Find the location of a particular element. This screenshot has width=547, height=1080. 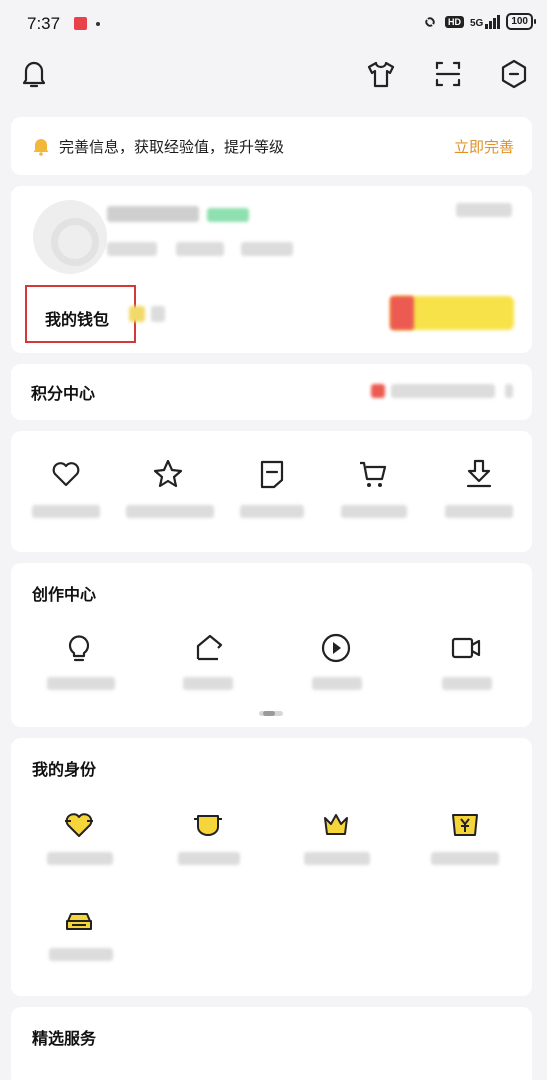

status-indicators: HD 5G 100 is located at coordinates (478, 21).